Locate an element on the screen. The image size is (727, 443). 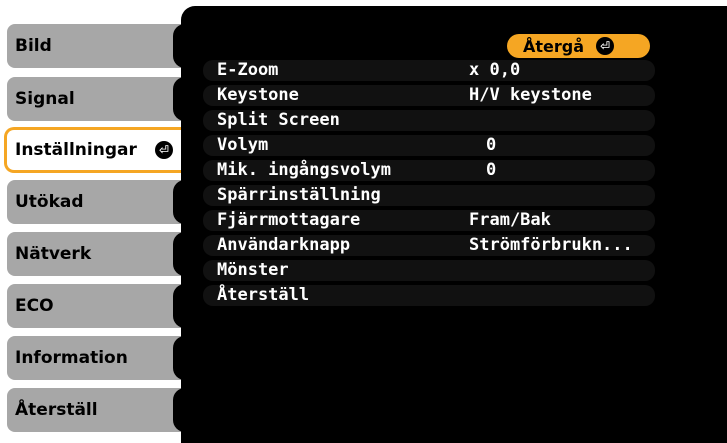
row-label: Återställ is located at coordinates (263, 295).